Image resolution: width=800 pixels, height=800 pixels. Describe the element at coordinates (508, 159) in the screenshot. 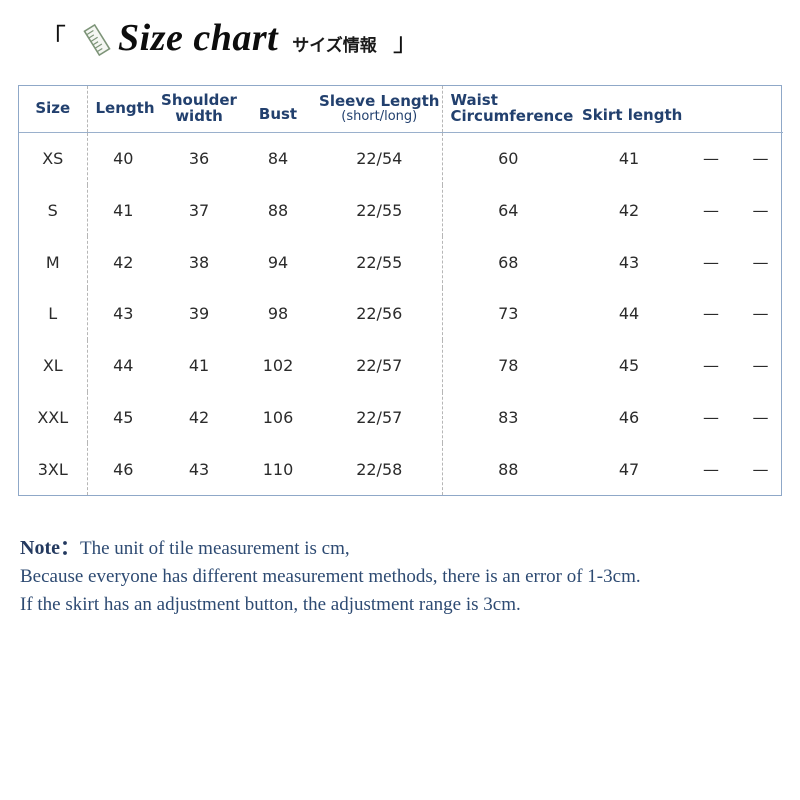

I see `cell-waist: 60` at that location.